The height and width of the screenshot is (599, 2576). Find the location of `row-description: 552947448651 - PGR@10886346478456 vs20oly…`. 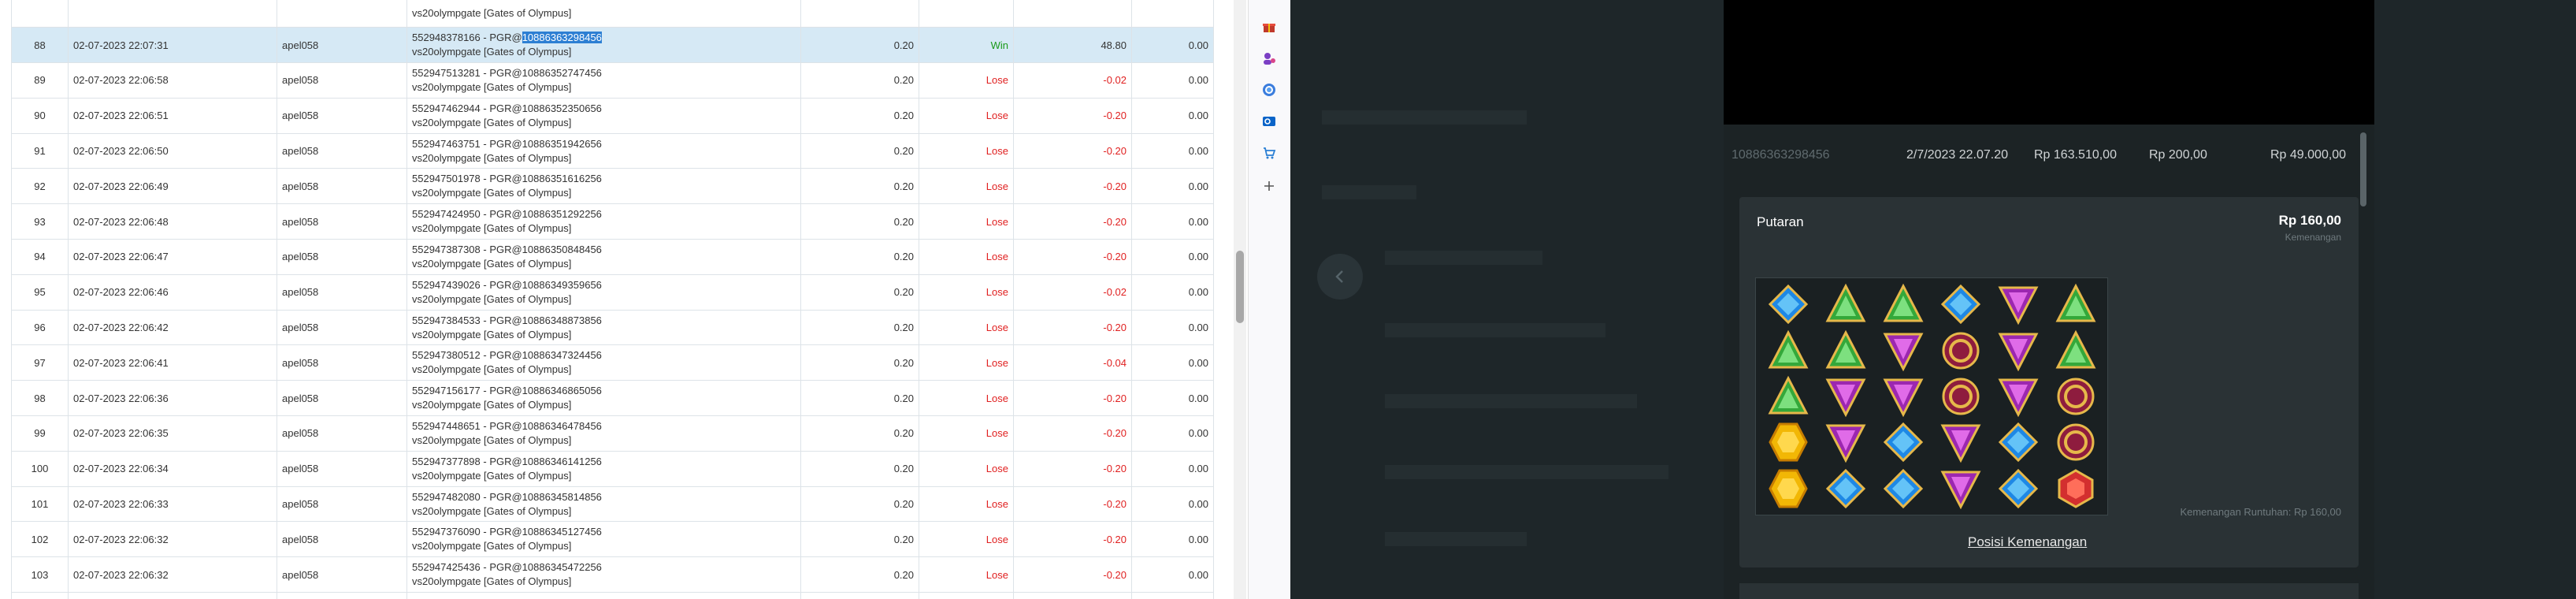

row-description: 552947448651 - PGR@10886346478456 vs20oly… is located at coordinates (603, 433).